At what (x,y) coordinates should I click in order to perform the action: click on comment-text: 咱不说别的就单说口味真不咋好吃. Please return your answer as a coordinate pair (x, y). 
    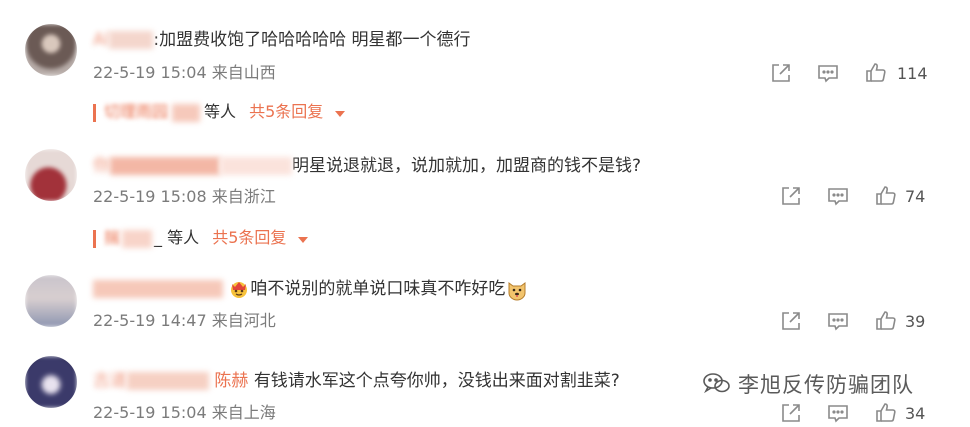
    Looking at the image, I should click on (378, 289).